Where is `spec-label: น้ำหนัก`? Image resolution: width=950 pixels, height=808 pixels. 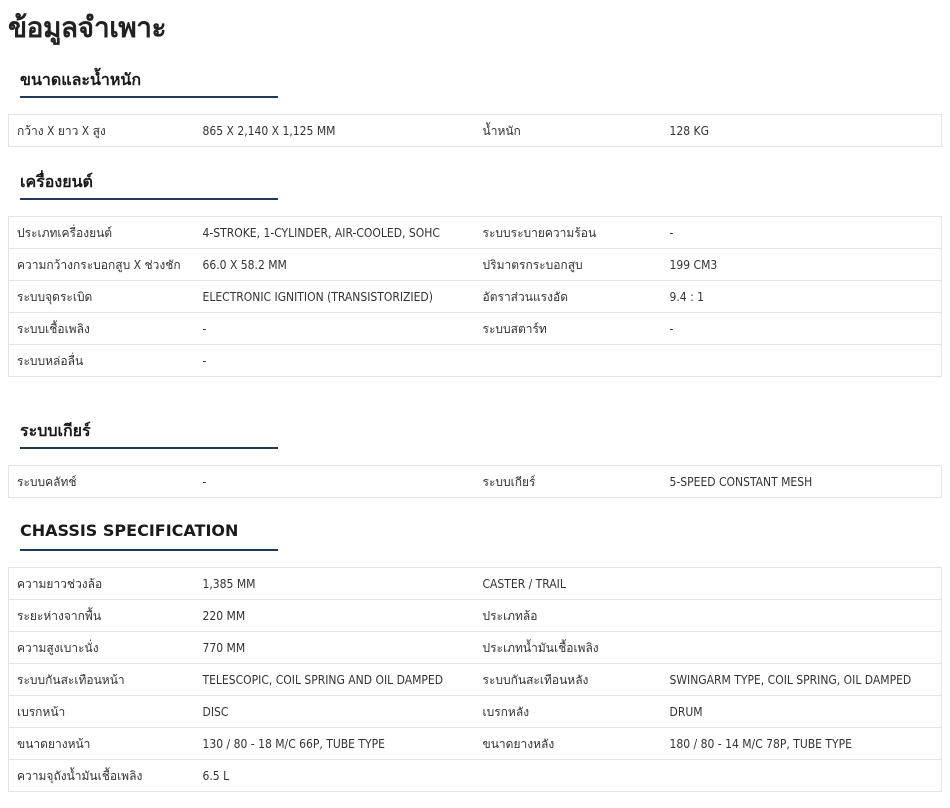 spec-label: น้ำหนัก is located at coordinates (501, 131).